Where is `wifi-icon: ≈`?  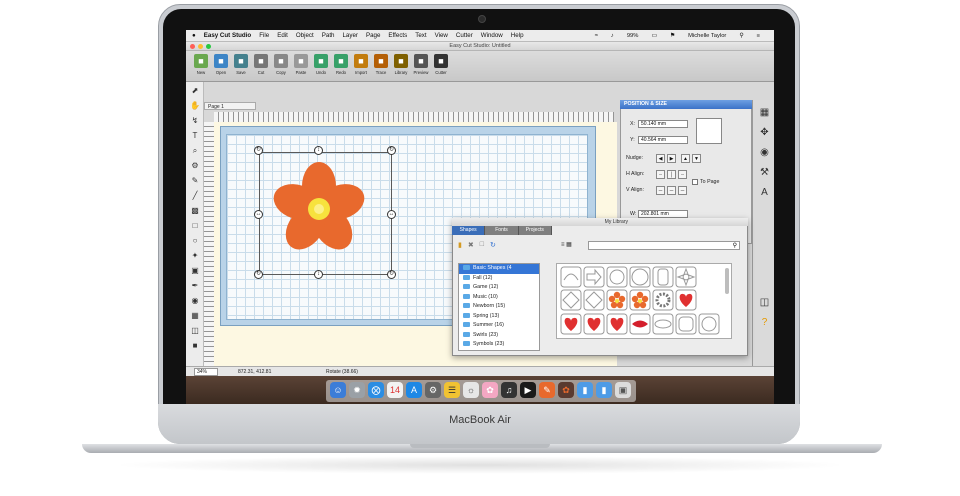 wifi-icon: ≈ is located at coordinates (596, 36).